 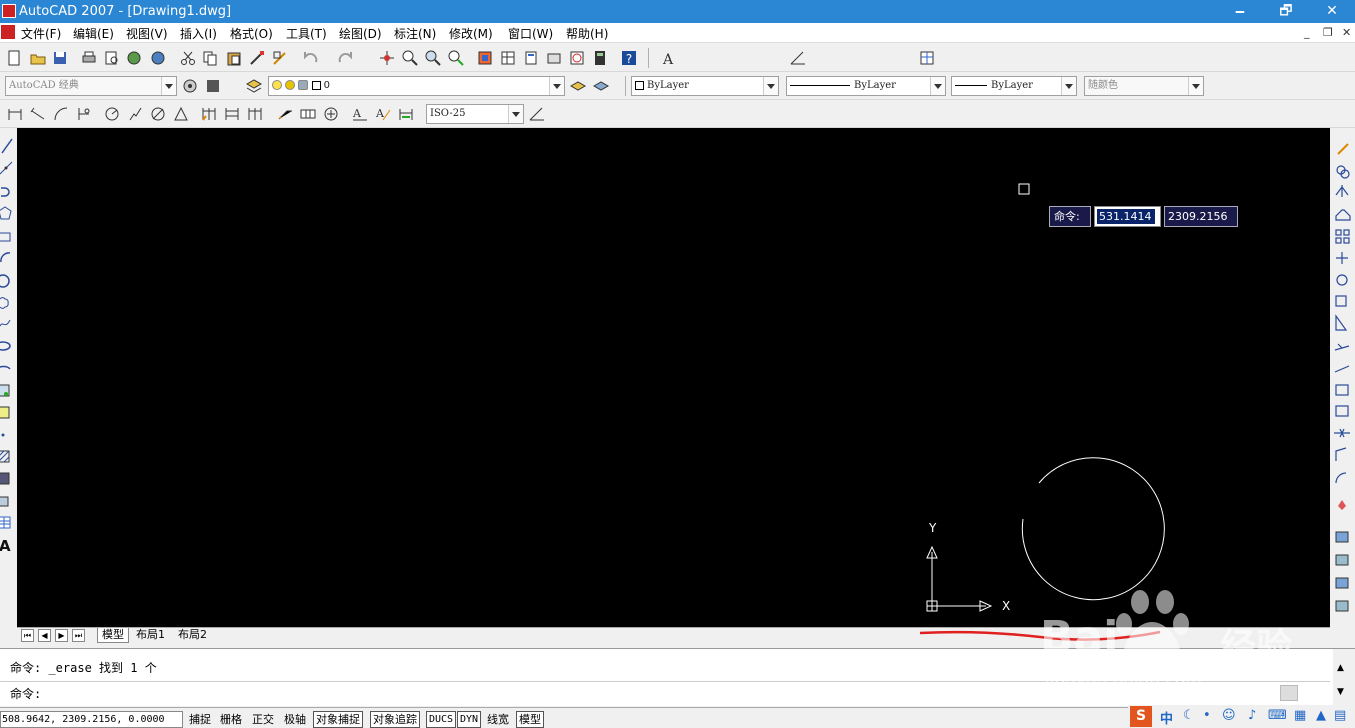 I want to click on ime-menu-icon: ▤, so click(x=1340, y=715).